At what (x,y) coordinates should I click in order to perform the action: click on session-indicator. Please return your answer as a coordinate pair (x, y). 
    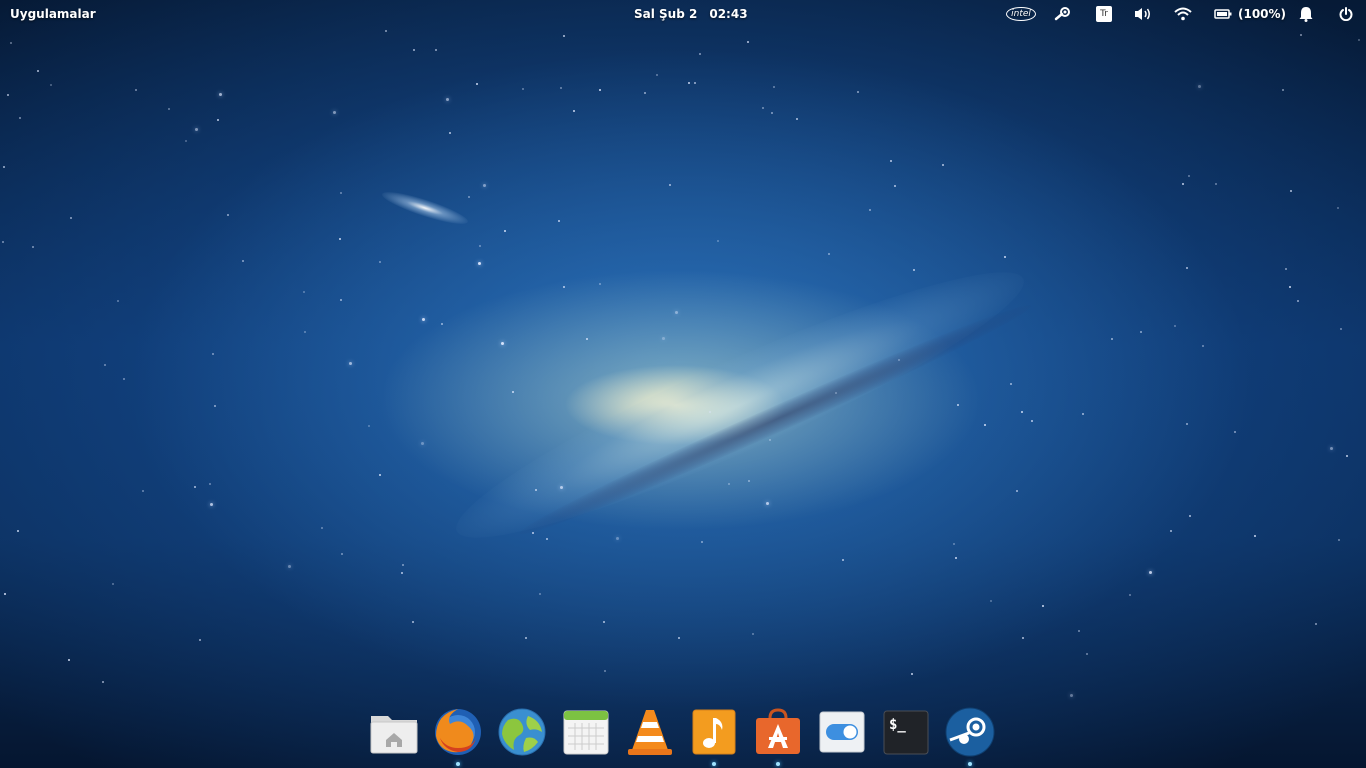
    Looking at the image, I should click on (1346, 14).